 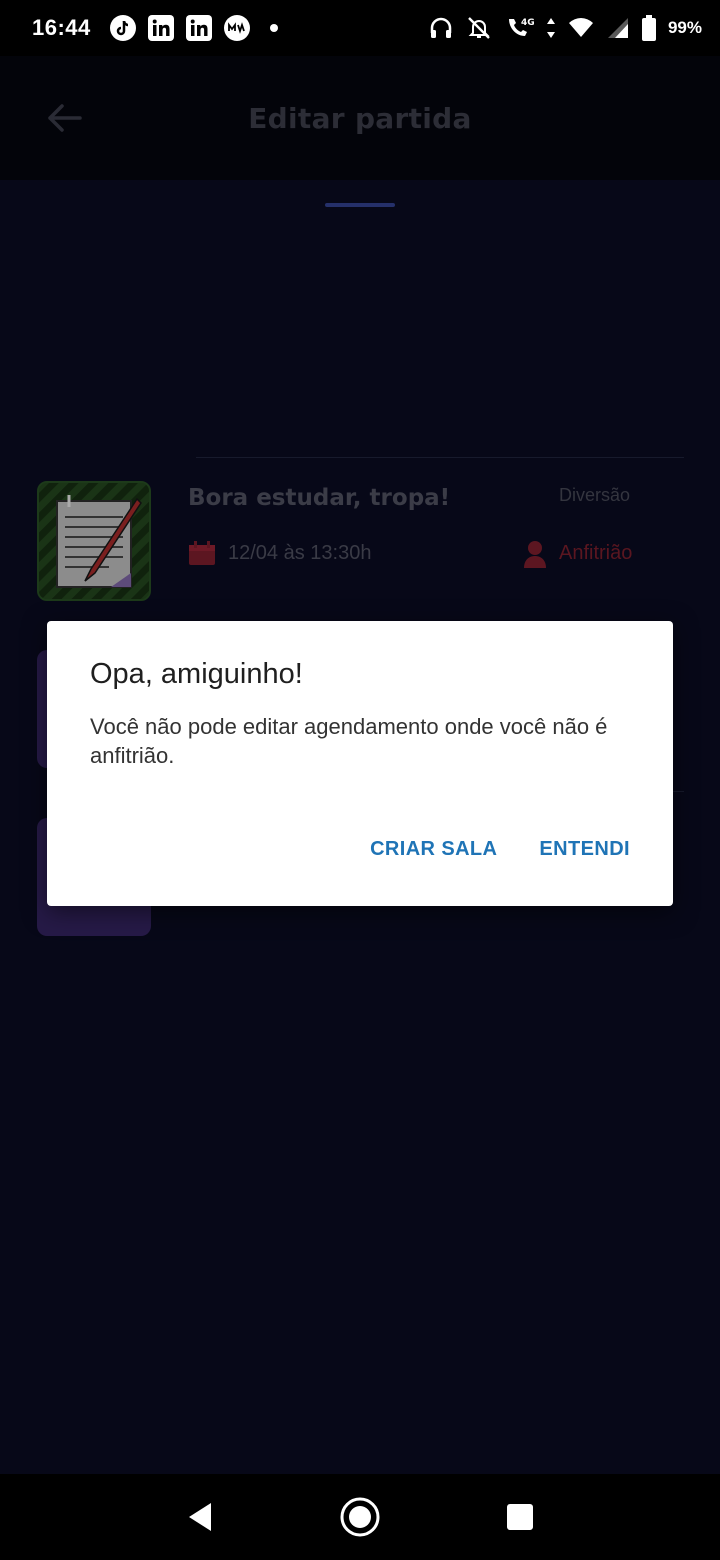 What do you see at coordinates (527, 23) in the screenshot?
I see `svg-text: 4G` at bounding box center [527, 23].